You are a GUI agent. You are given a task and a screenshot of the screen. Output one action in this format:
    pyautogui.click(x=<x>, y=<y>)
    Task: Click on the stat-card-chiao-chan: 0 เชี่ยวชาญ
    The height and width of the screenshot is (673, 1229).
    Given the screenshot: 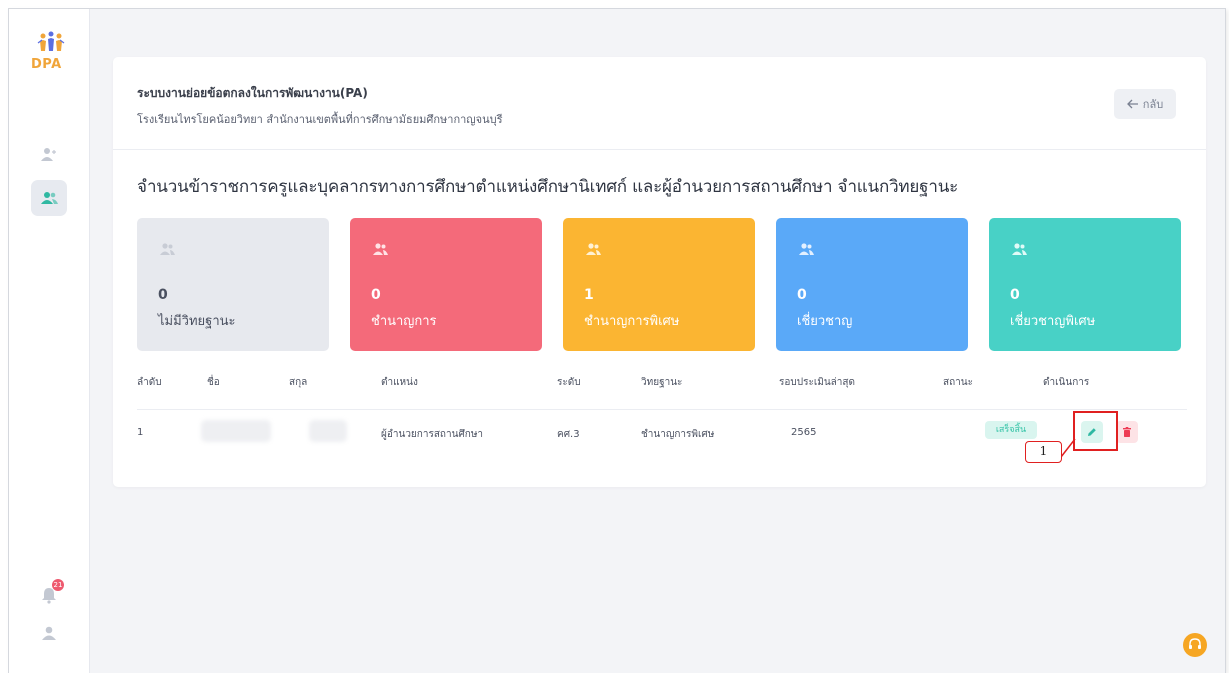 What is the action you would take?
    pyautogui.click(x=872, y=284)
    